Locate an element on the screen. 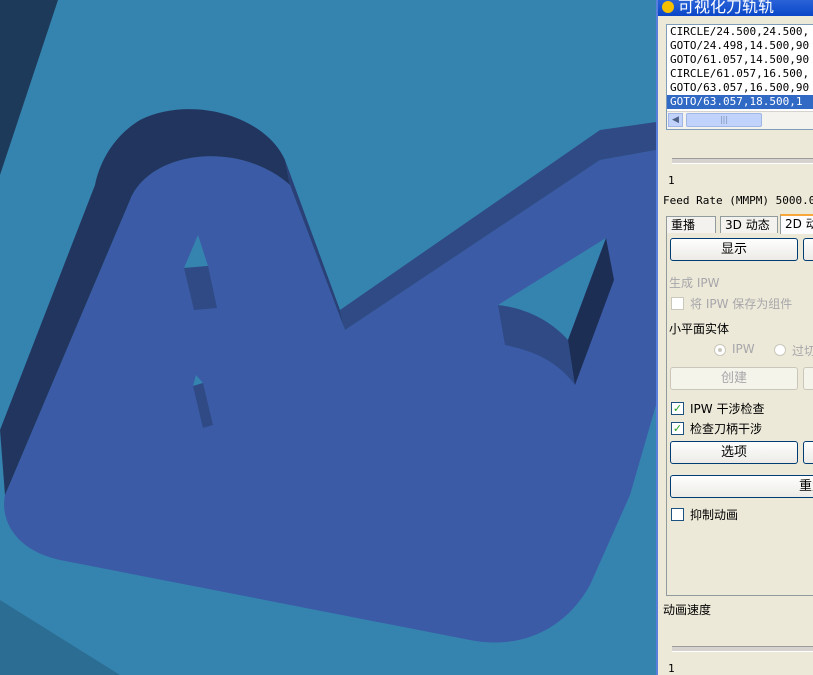 This screenshot has width=813, height=675. holder-collision-label: 检查刀柄干涉 is located at coordinates (726, 429).